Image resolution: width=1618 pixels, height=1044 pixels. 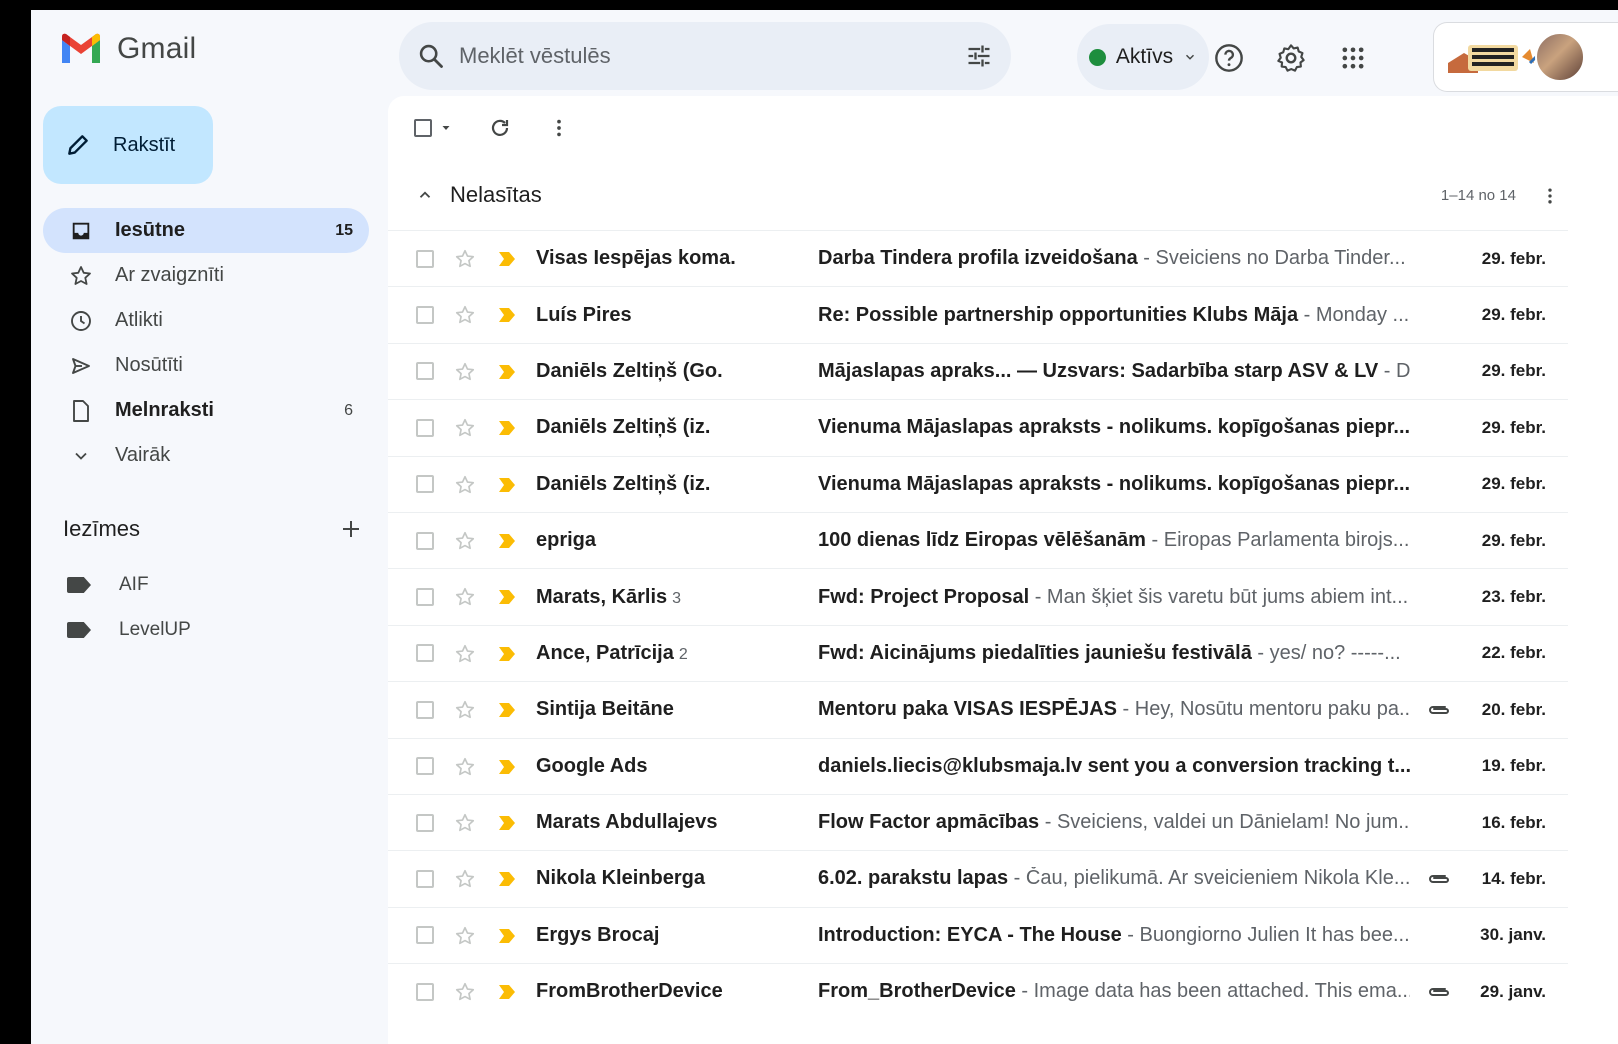 What do you see at coordinates (431, 56) in the screenshot?
I see `search-icon` at bounding box center [431, 56].